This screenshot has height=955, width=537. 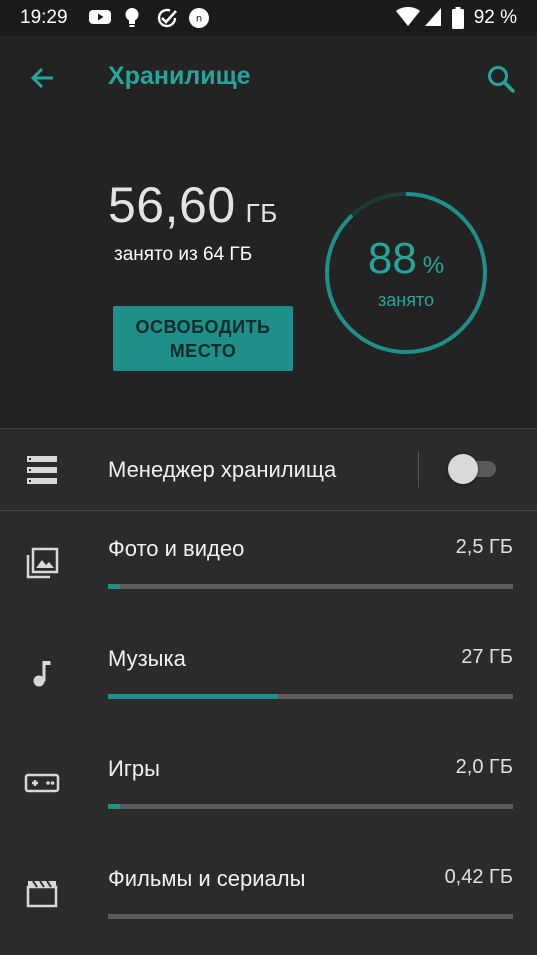 I want to click on category-label: Музыка, so click(x=147, y=658).